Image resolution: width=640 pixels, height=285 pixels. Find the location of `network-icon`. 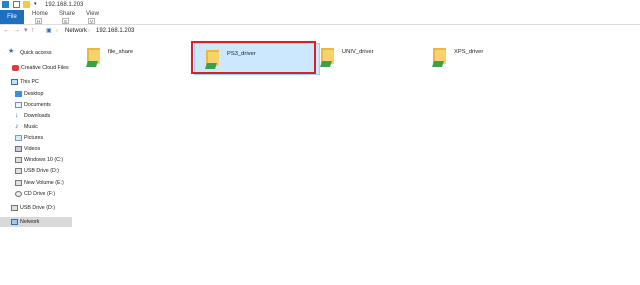

network-icon is located at coordinates (14, 222).